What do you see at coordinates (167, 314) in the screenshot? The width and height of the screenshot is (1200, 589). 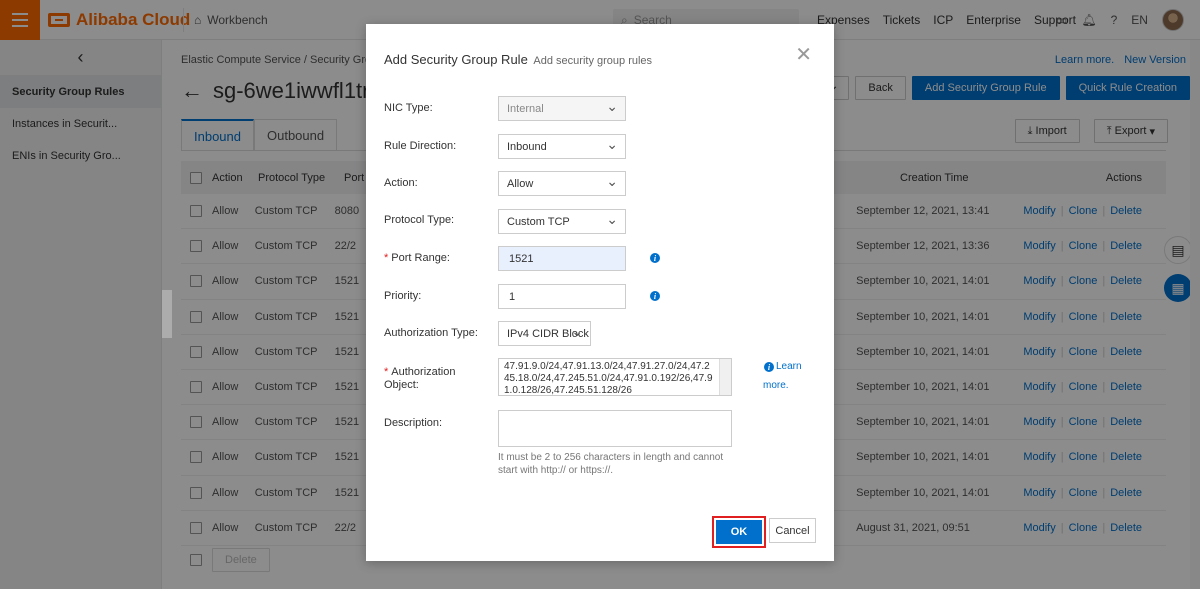 I see `sidebar-collapse-handle` at bounding box center [167, 314].